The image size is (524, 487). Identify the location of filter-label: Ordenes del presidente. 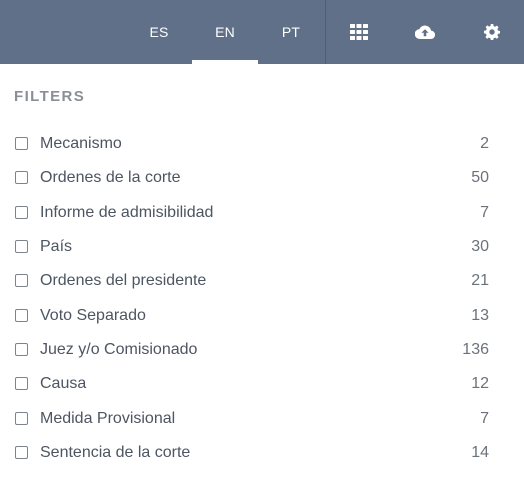
(123, 281).